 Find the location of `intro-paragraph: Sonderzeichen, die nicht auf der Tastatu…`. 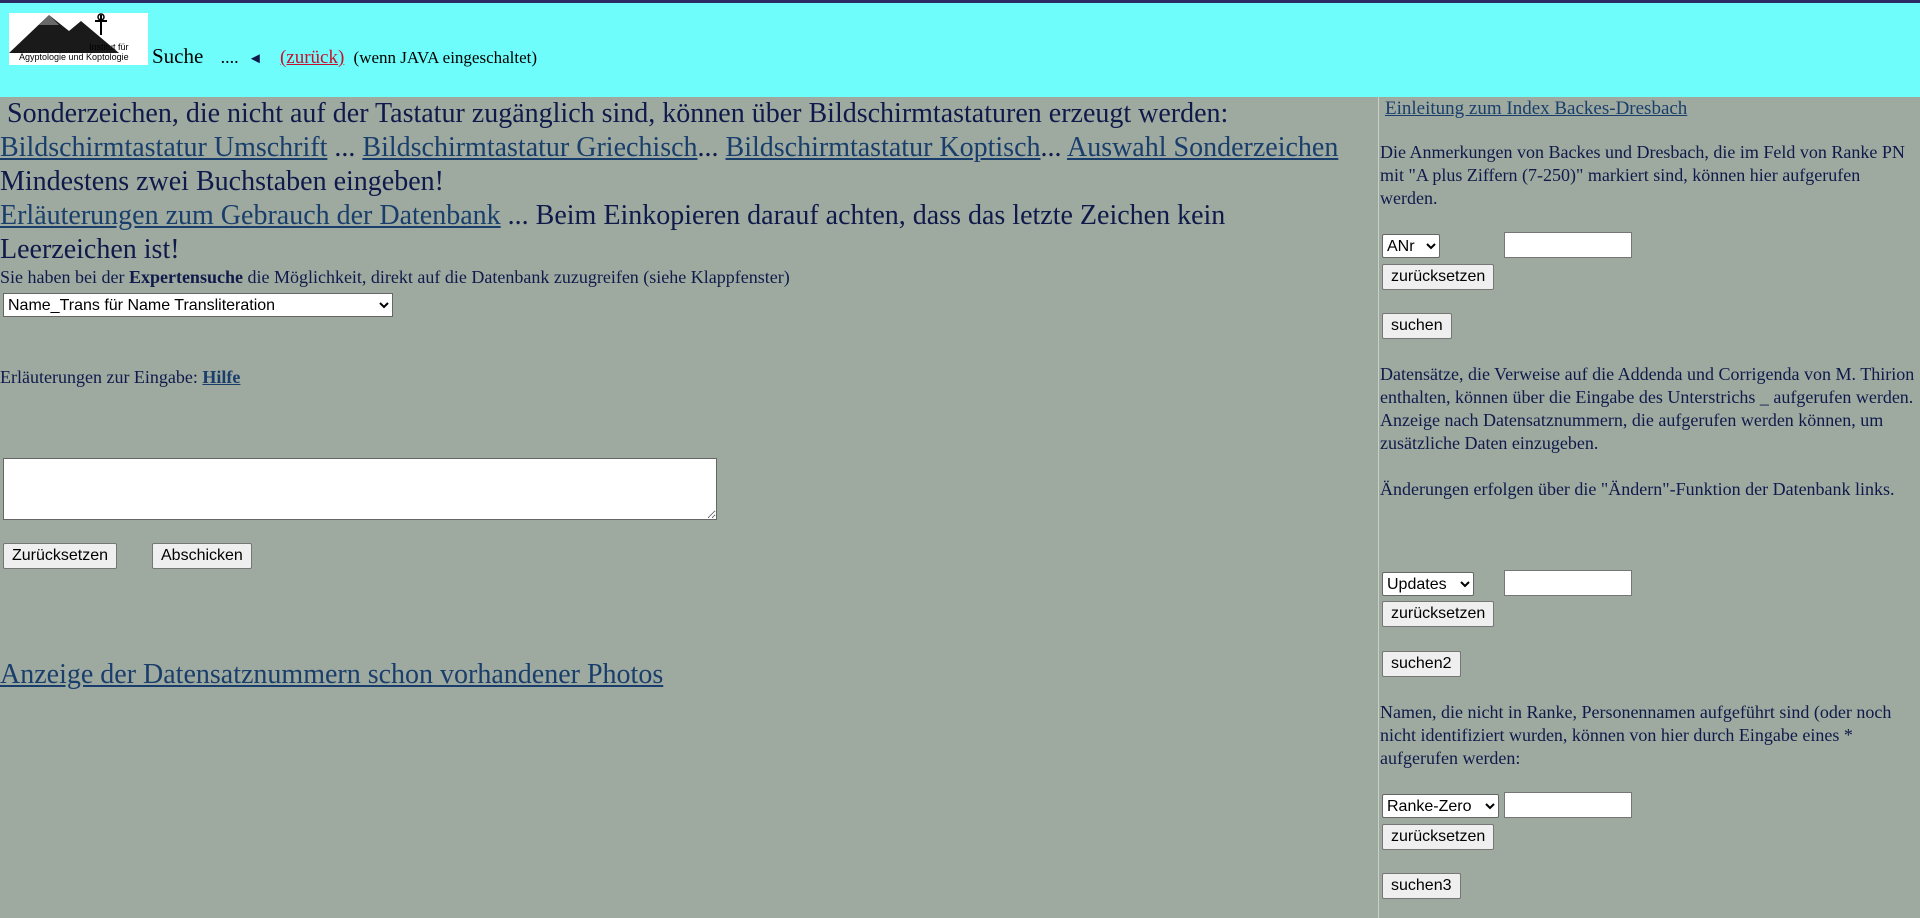

intro-paragraph: Sonderzeichen, die nicht auf der Tastatu… is located at coordinates (675, 182).